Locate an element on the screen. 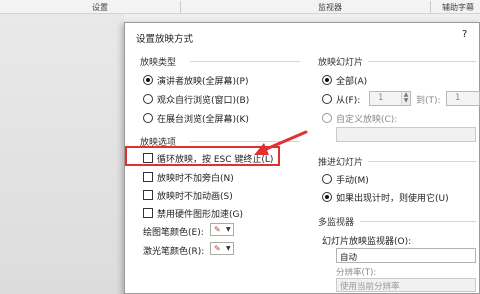  radio-presenter-label: 演讲者放映(全屏幕)(P) is located at coordinates (203, 82).